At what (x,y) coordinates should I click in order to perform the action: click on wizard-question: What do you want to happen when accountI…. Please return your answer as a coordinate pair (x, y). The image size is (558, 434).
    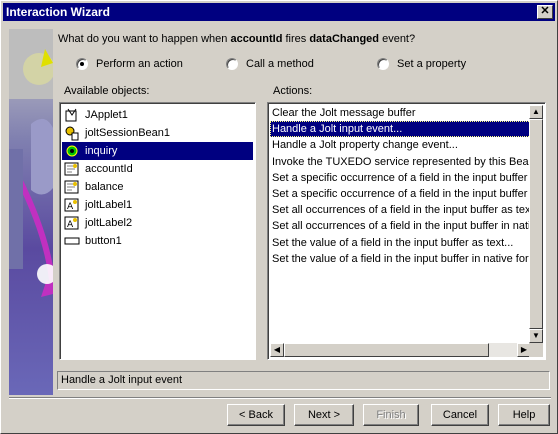
    Looking at the image, I should click on (236, 39).